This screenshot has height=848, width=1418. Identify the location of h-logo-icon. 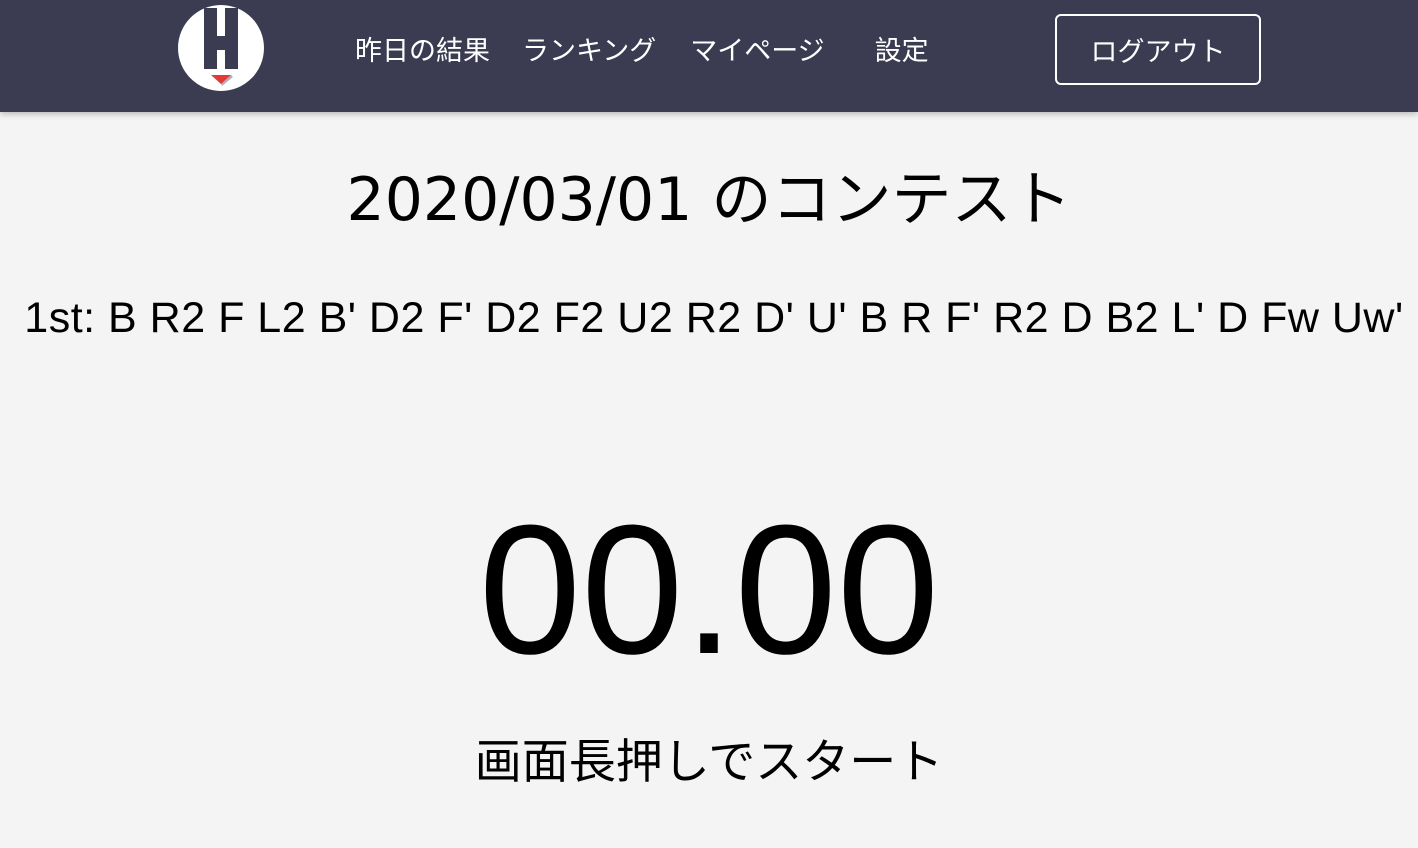
(221, 48).